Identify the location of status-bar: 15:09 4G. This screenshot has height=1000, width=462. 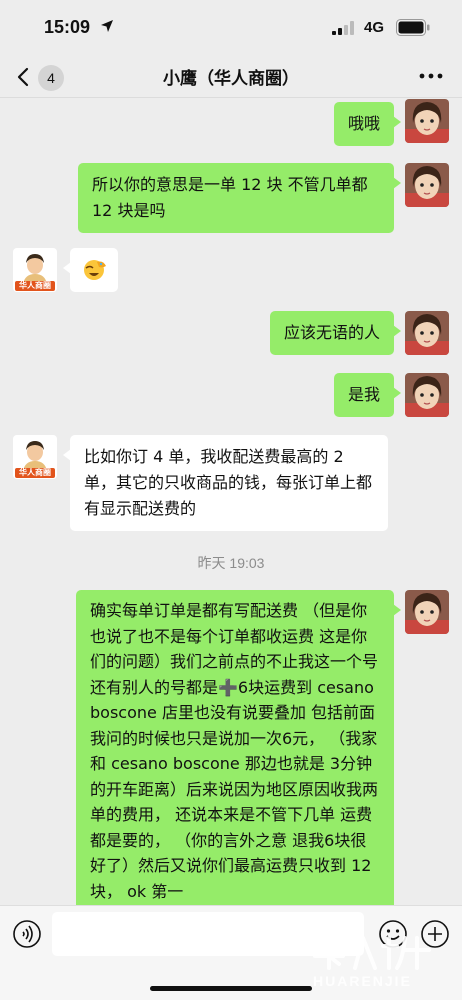
(231, 27).